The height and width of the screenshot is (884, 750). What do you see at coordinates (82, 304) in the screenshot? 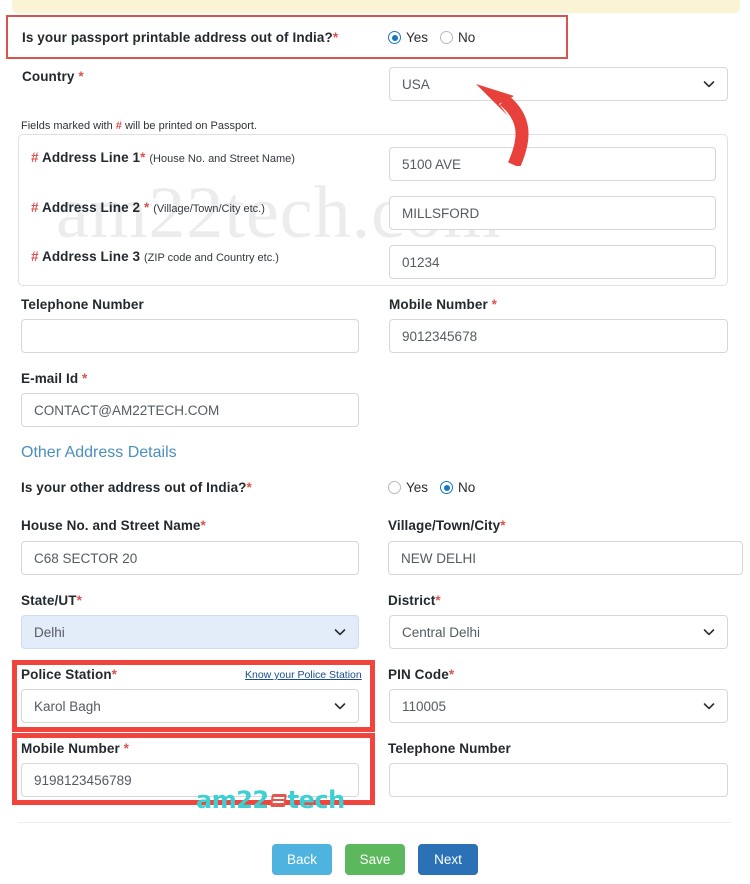
I see `passport-telephone-label: Telephone Number` at bounding box center [82, 304].